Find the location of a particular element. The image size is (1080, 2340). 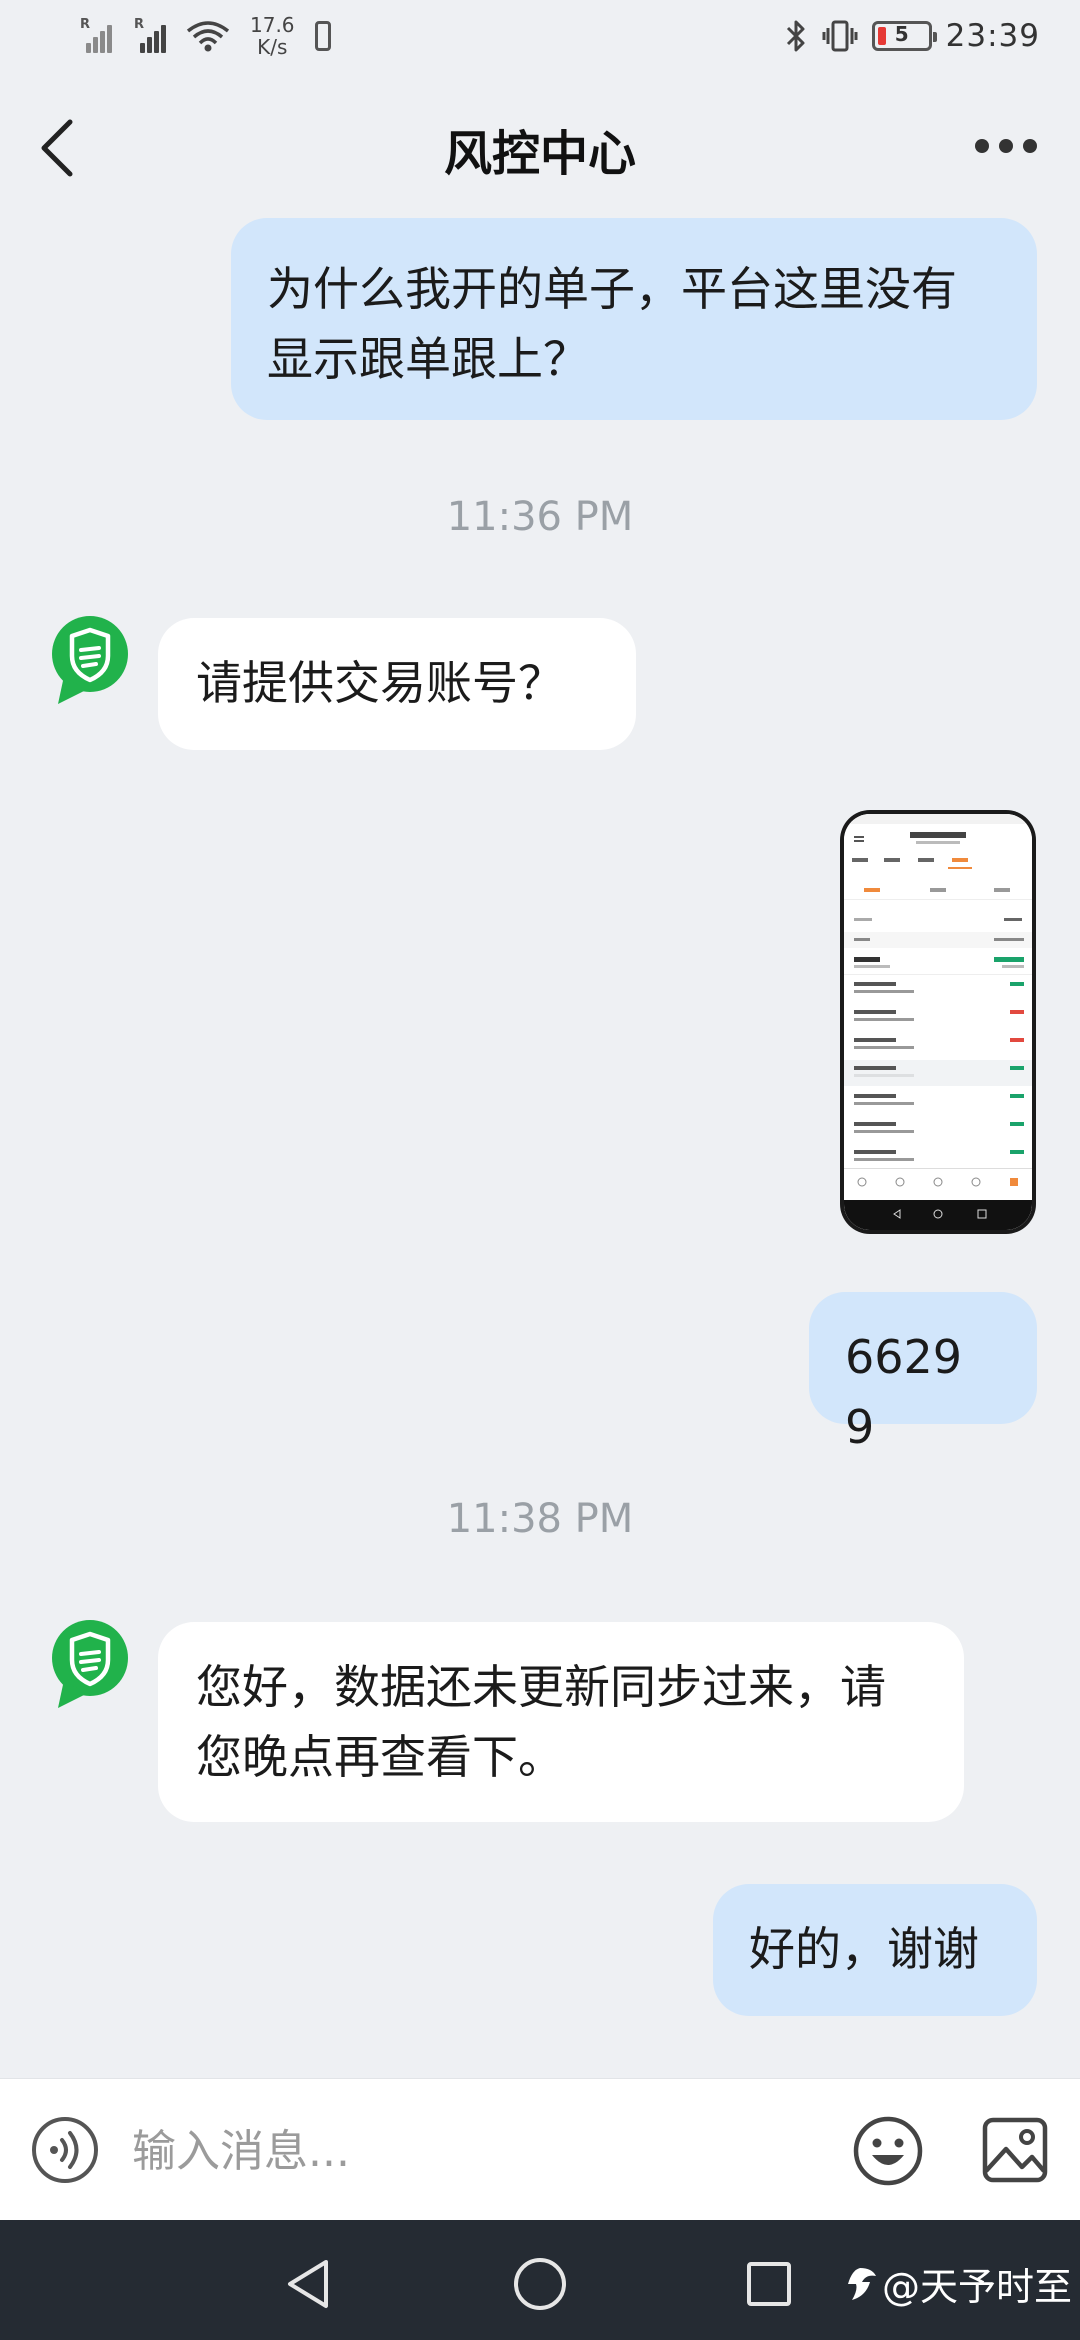

message-composer is located at coordinates (540, 2149).